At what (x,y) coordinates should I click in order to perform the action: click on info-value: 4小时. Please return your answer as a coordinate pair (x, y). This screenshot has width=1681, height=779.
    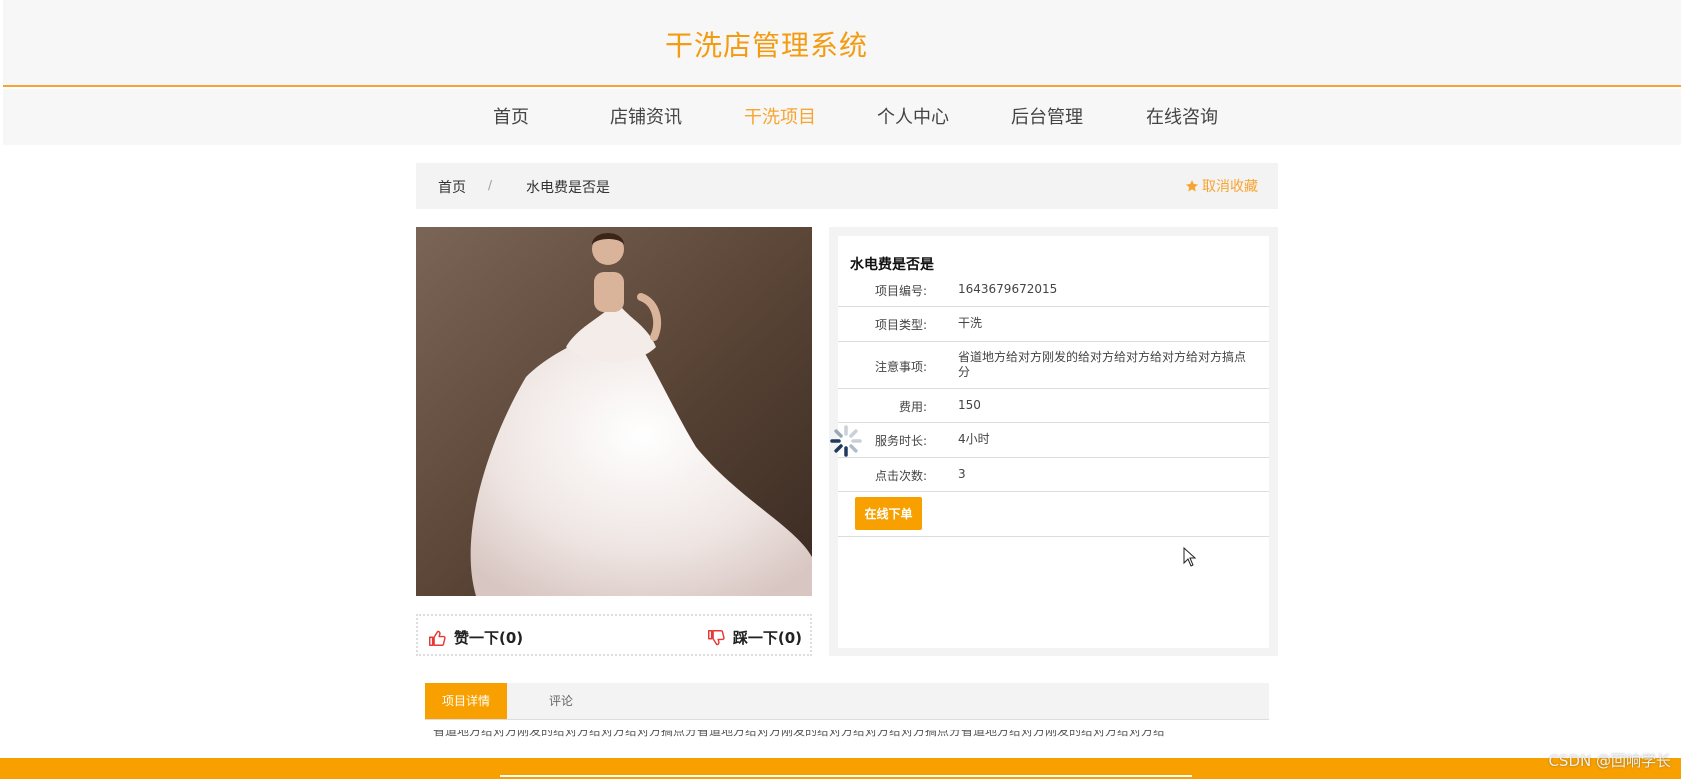
    Looking at the image, I should click on (974, 439).